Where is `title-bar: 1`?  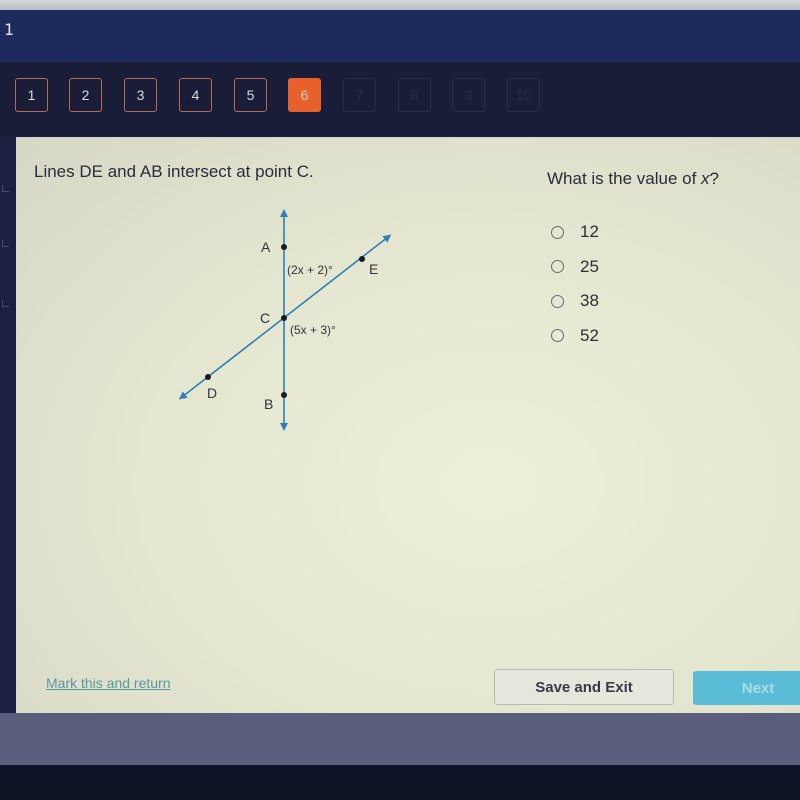
title-bar: 1 is located at coordinates (400, 36).